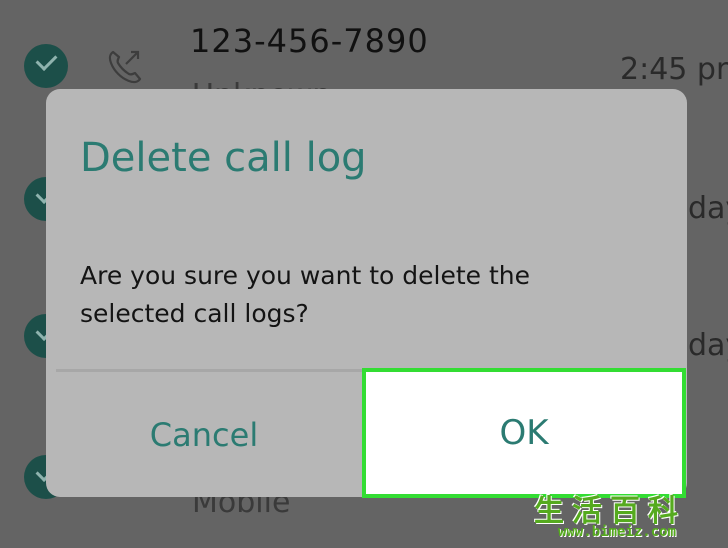 The image size is (728, 548). What do you see at coordinates (309, 41) in the screenshot?
I see `phone-number: 123-456-7890` at bounding box center [309, 41].